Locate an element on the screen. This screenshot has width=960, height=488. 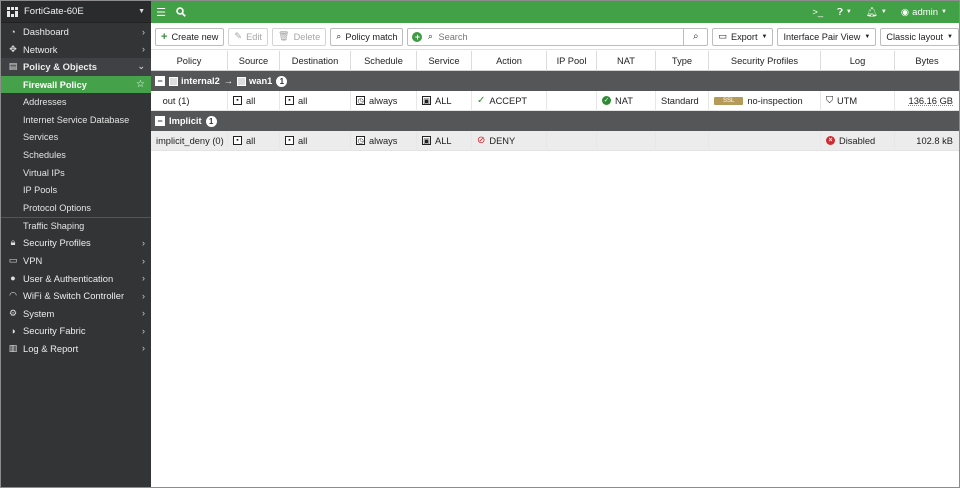
check-circle-icon: ✓ is located at coordinates (606, 100).